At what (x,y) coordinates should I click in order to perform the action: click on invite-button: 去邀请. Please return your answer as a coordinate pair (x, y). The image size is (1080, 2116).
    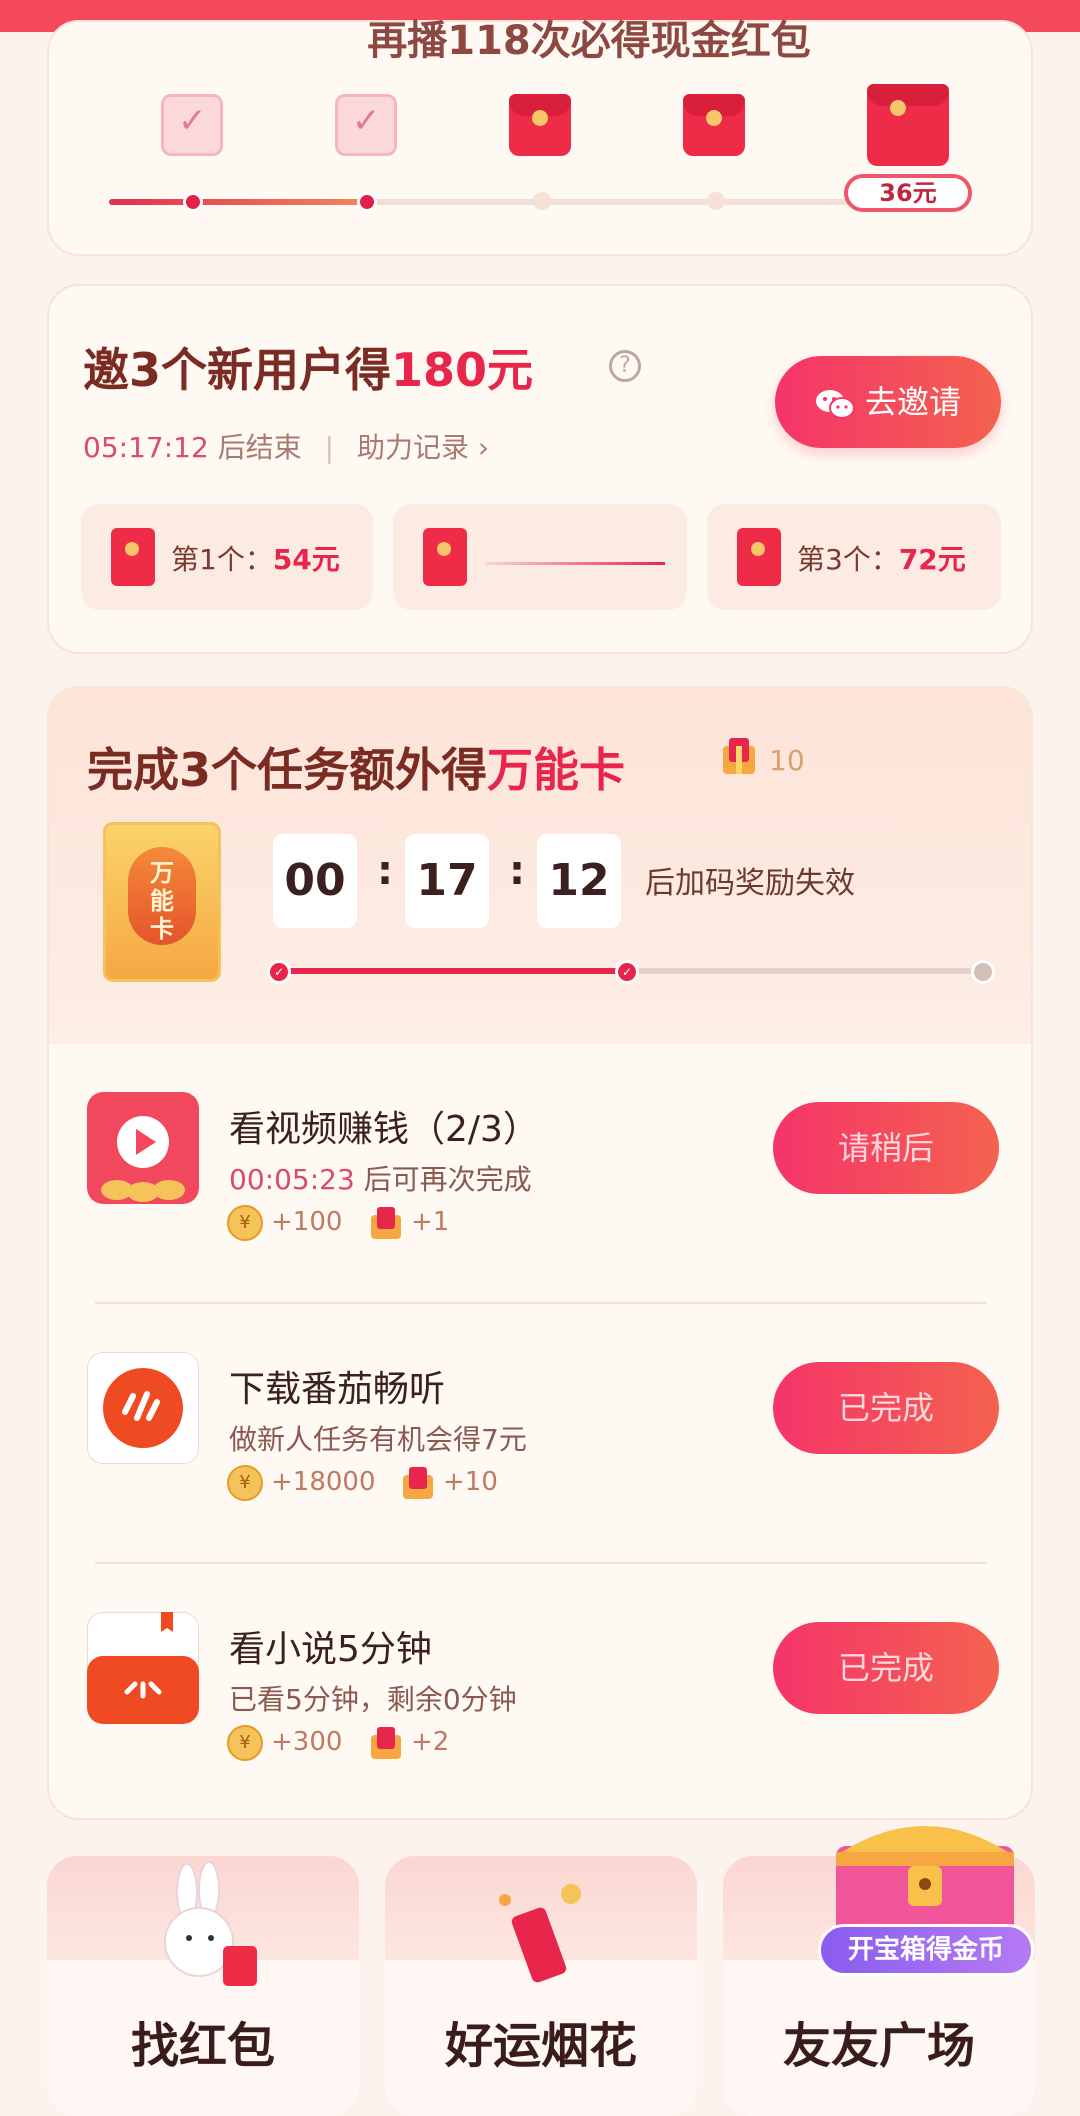
    Looking at the image, I should click on (888, 402).